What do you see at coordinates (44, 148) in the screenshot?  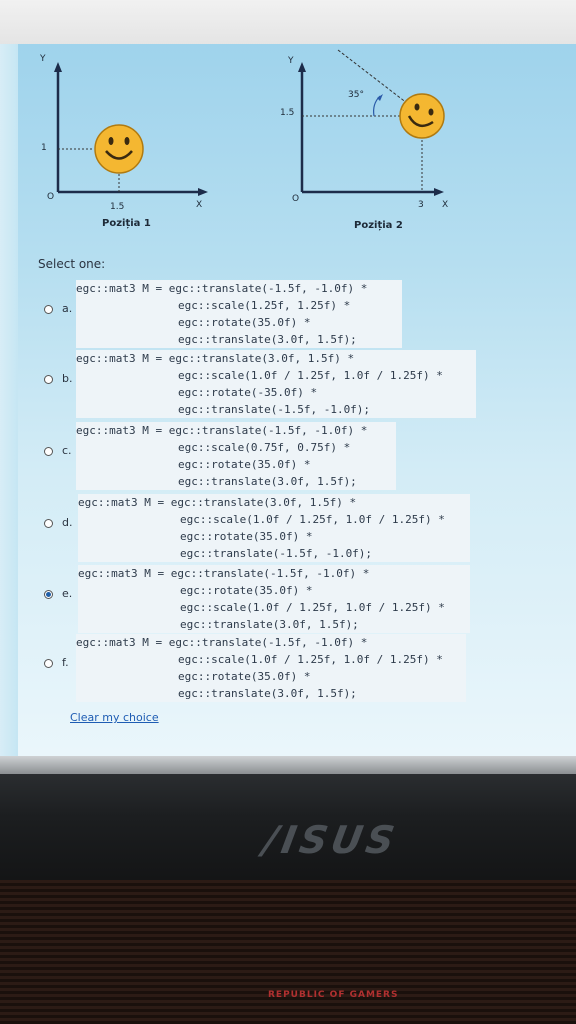 I see `graph-1-y-tick: 1` at bounding box center [44, 148].